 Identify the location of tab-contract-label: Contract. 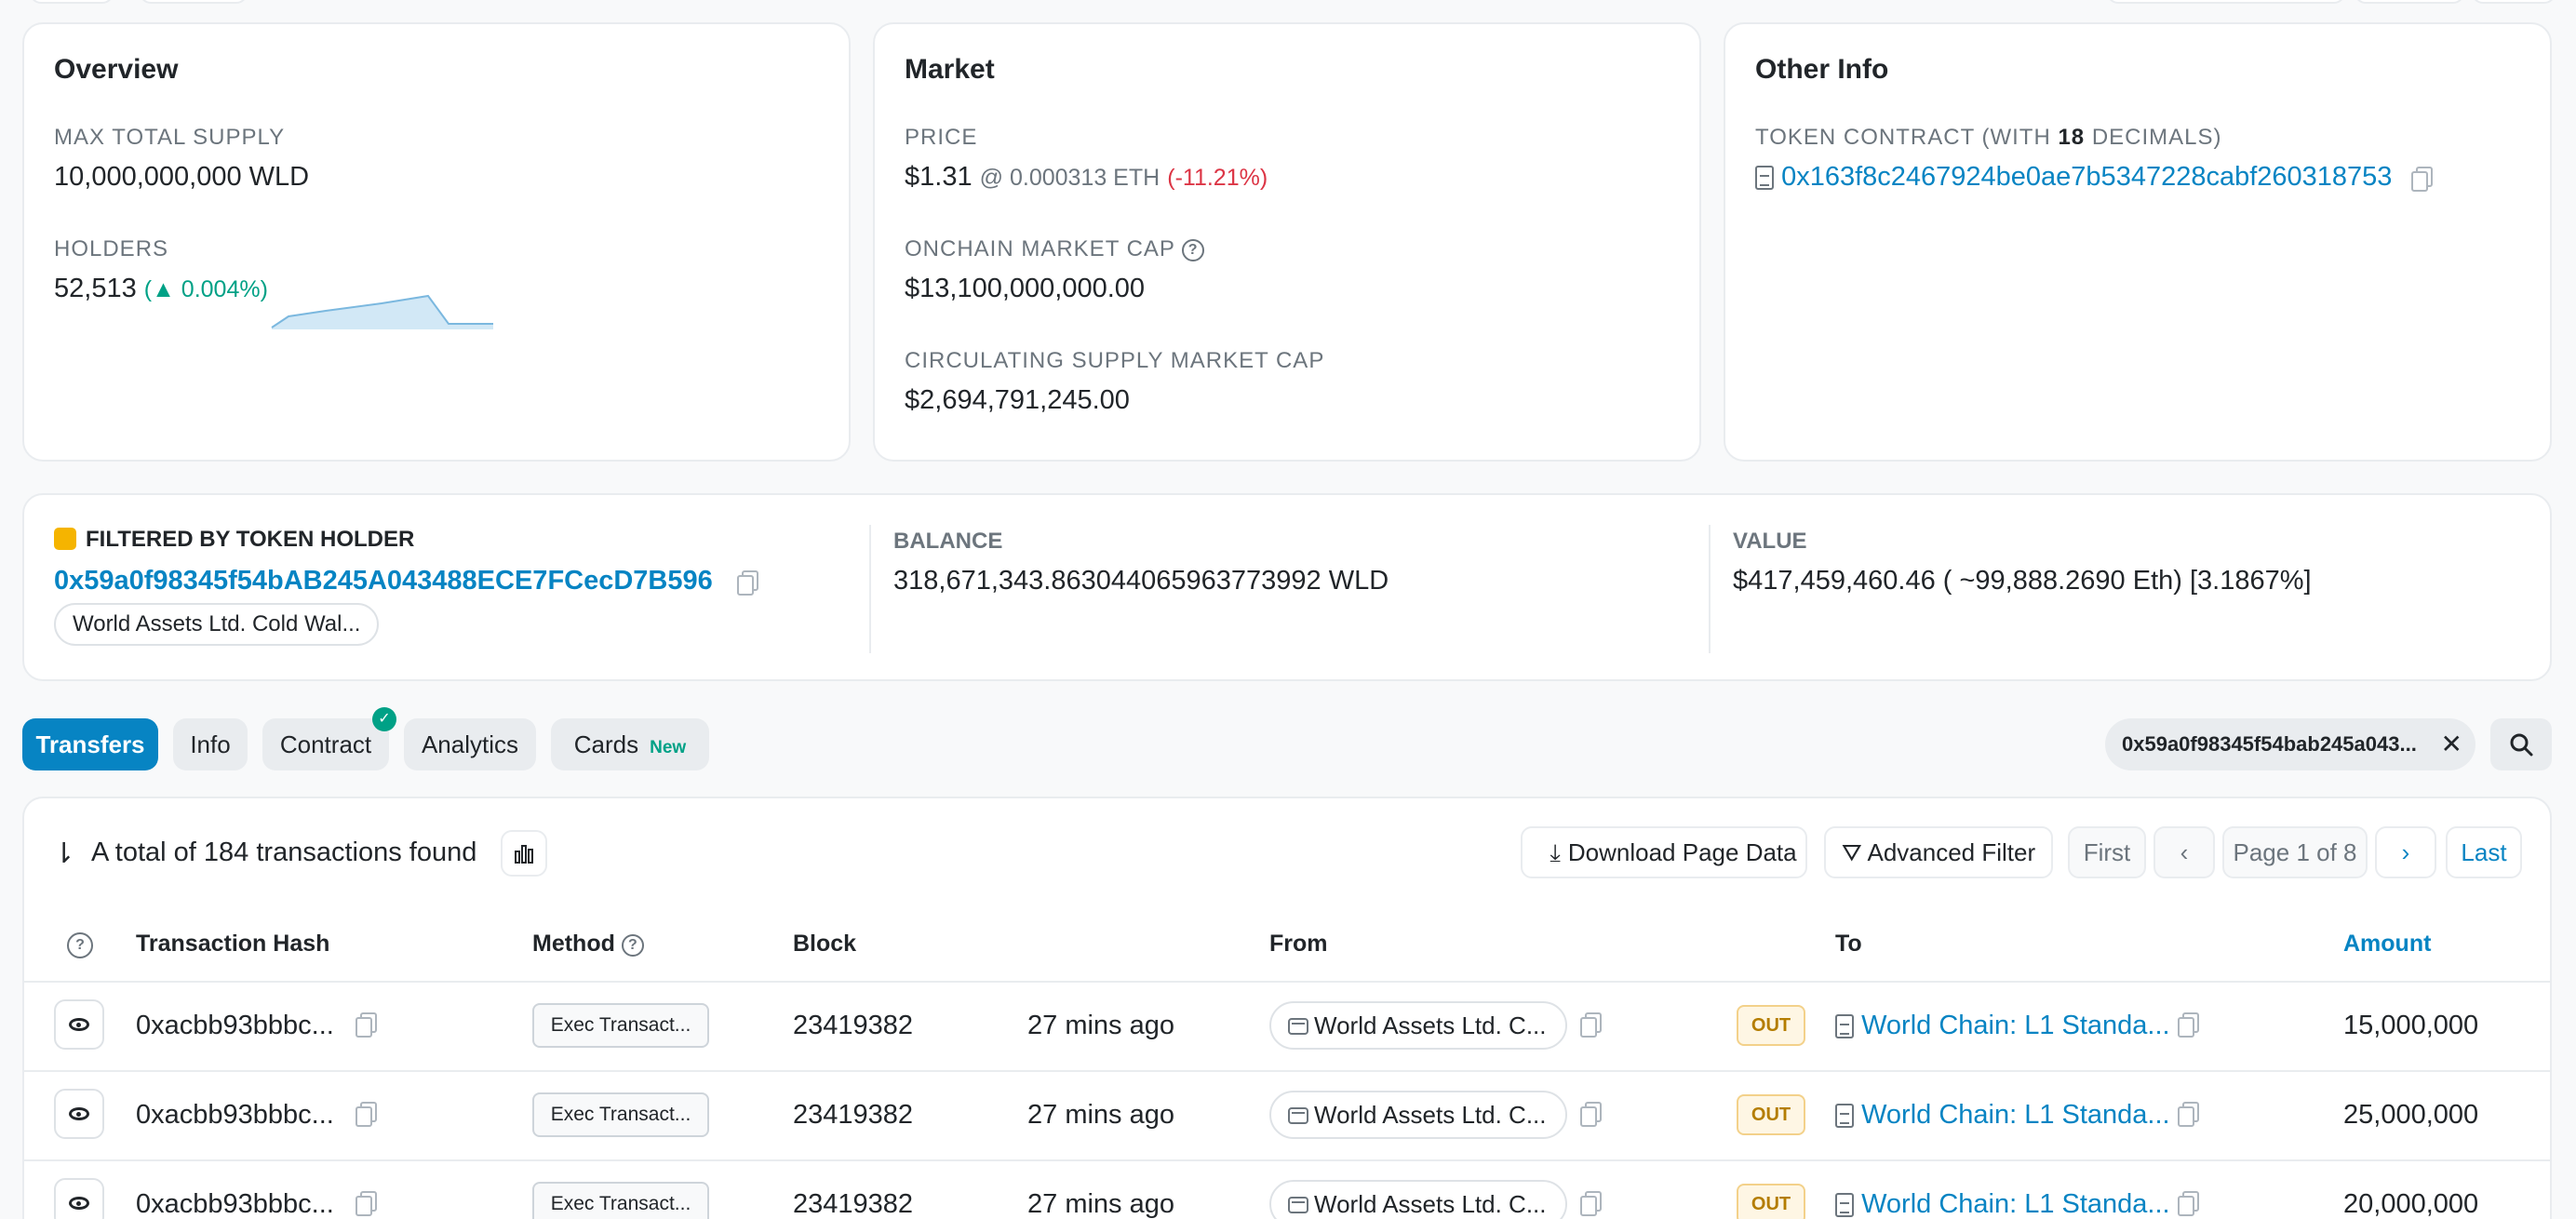
(325, 744).